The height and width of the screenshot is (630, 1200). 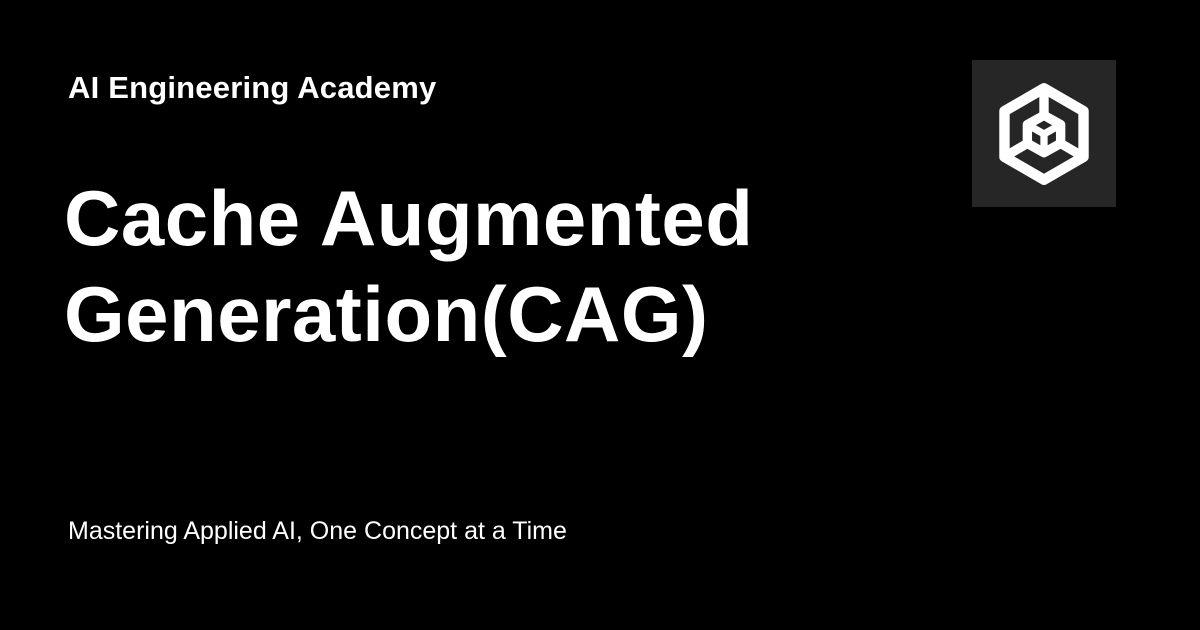 I want to click on logo, so click(x=1044, y=133).